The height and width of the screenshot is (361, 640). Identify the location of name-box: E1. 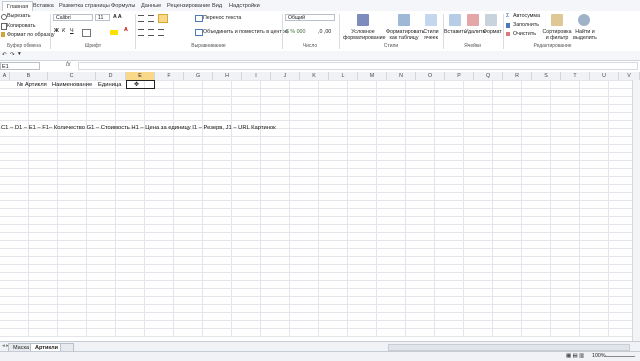
(20, 66).